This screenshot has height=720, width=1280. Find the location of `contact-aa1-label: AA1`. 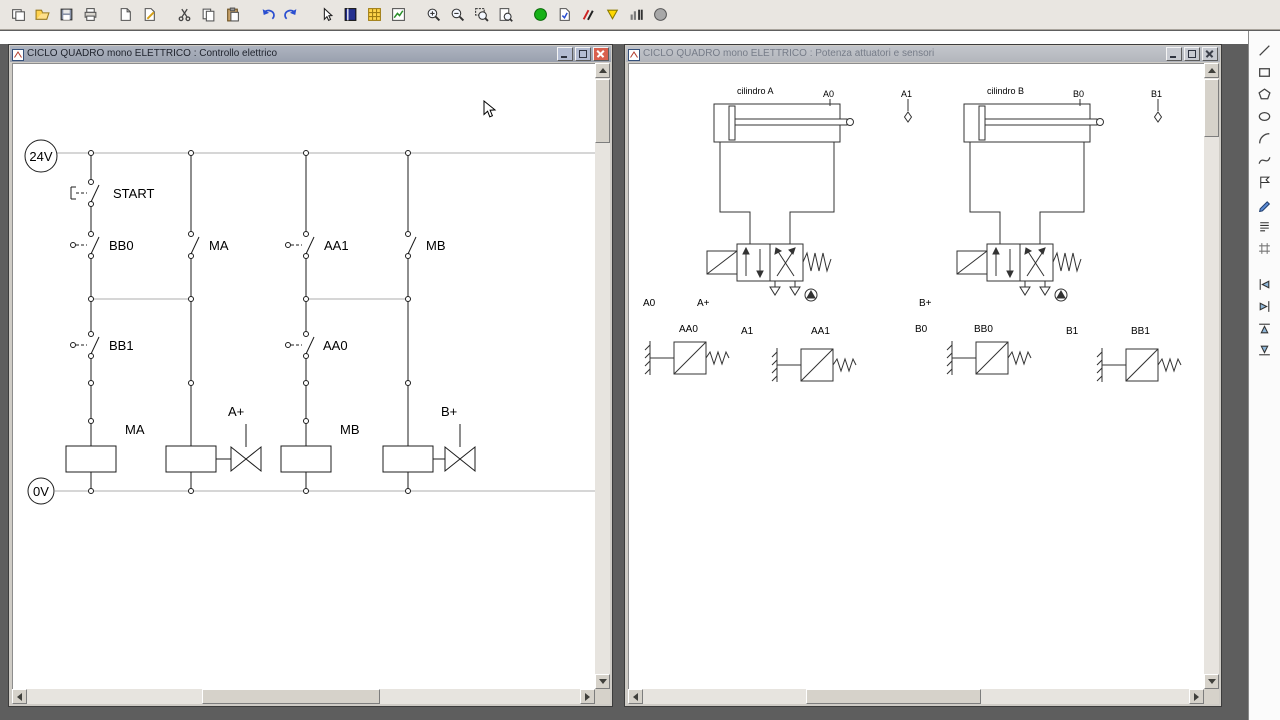

contact-aa1-label: AA1 is located at coordinates (336, 245).